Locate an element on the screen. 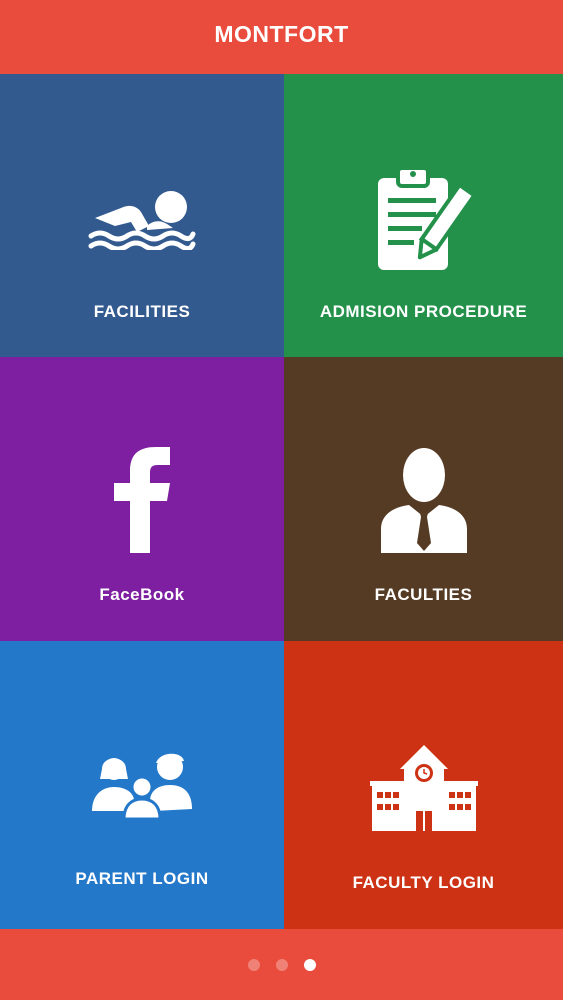 The width and height of the screenshot is (563, 1000). tile-label: FACILITIES is located at coordinates (142, 311).